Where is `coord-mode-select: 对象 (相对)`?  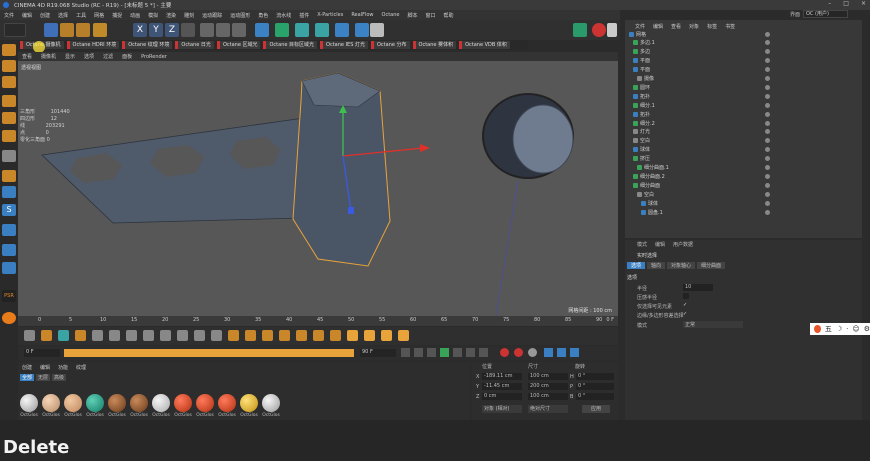 coord-mode-select: 对象 (相对) is located at coordinates (502, 409).